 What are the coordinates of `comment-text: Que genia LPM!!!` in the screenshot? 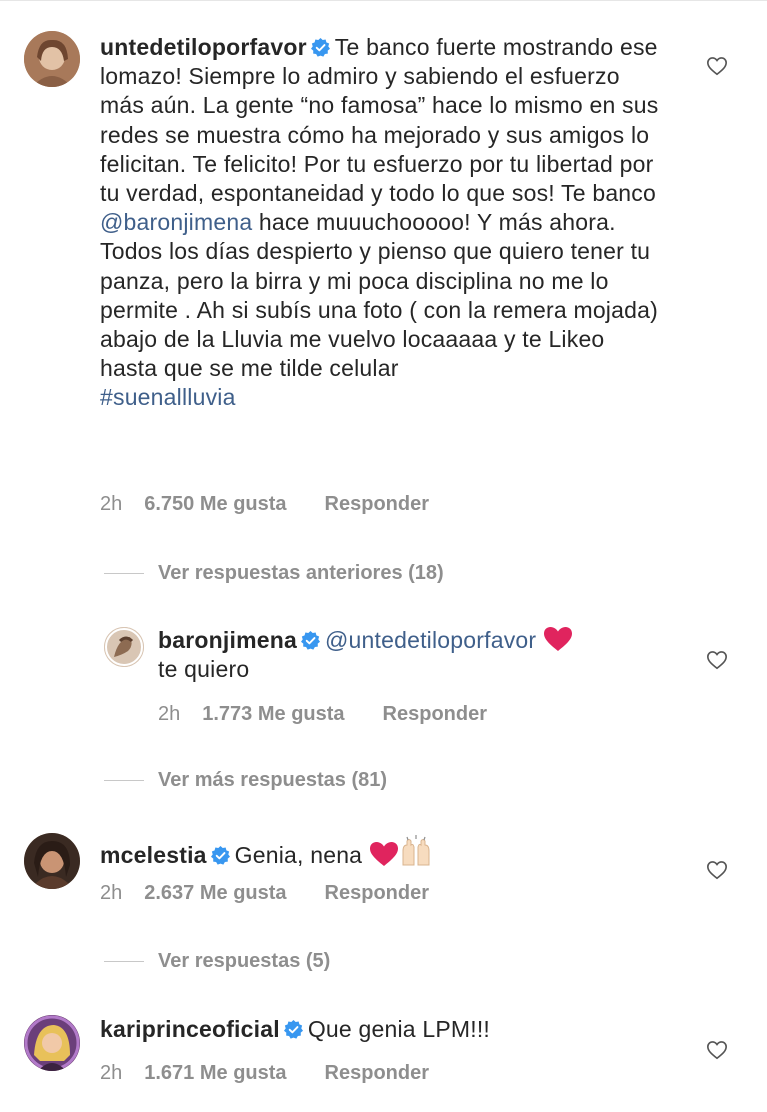 It's located at (399, 1029).